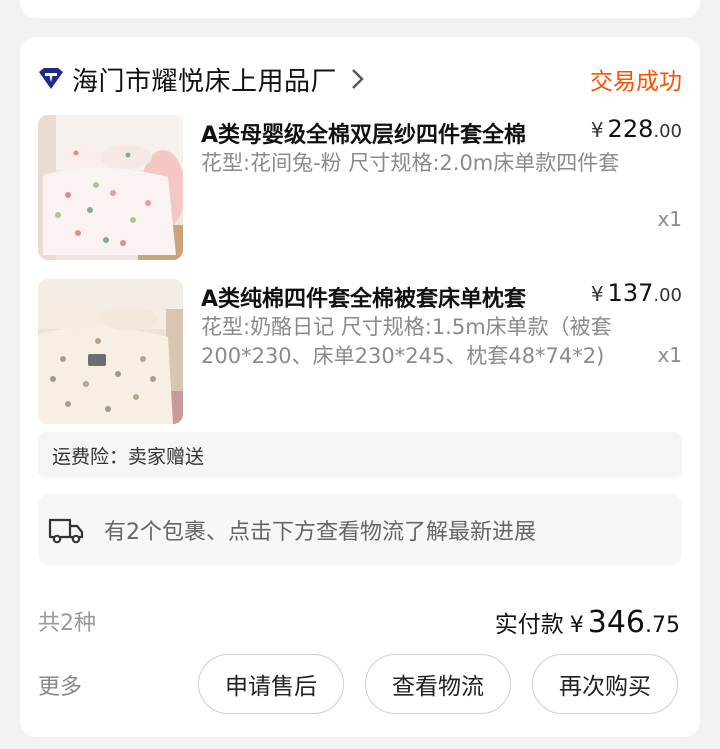  Describe the element at coordinates (271, 684) in the screenshot. I see `after-sale-button: 申请售后` at that location.